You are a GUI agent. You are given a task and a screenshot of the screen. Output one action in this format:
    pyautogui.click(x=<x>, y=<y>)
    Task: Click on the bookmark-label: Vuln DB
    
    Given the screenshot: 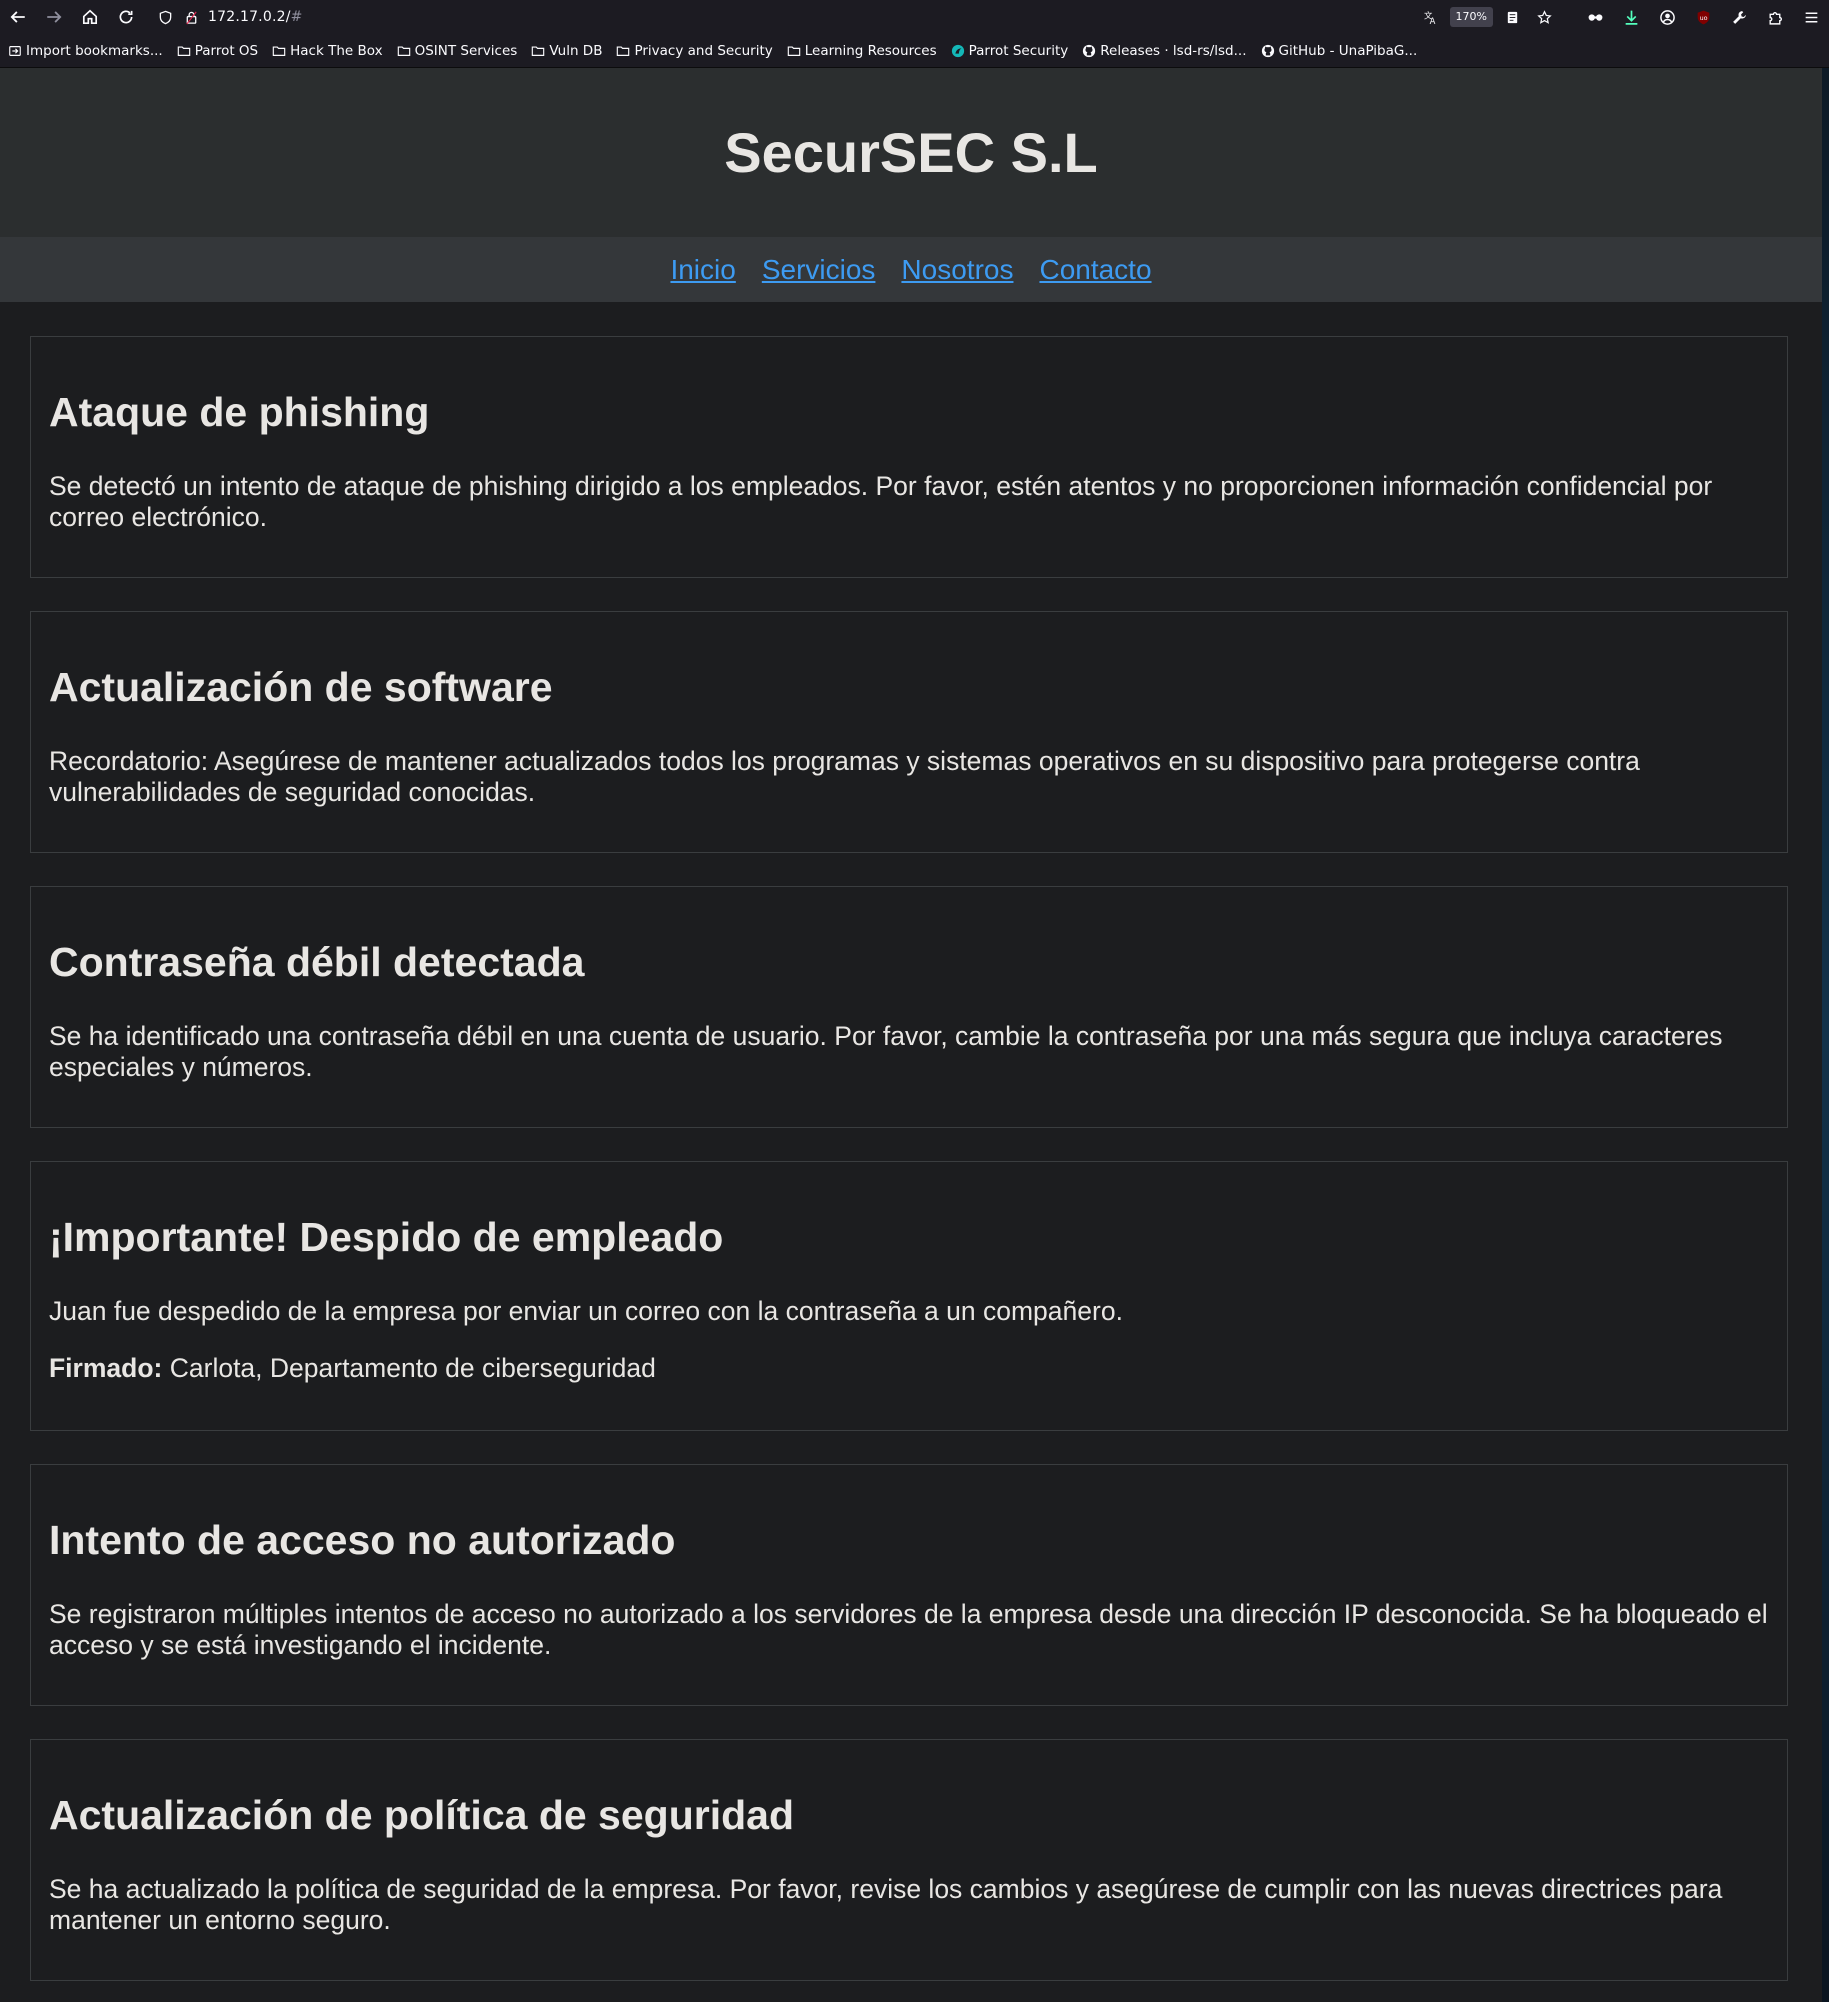 What is the action you would take?
    pyautogui.click(x=576, y=50)
    